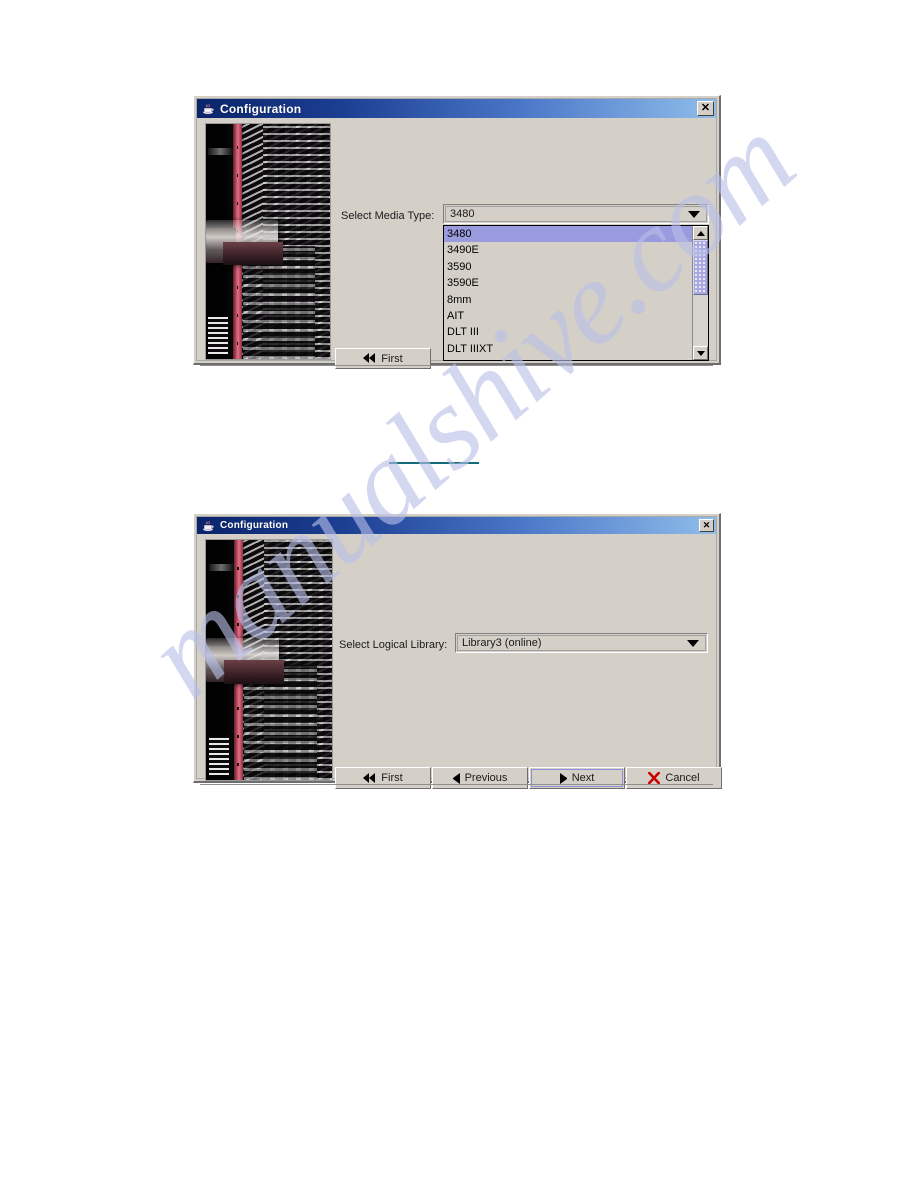  What do you see at coordinates (568, 316) in the screenshot?
I see `dropdown-option: AIT` at bounding box center [568, 316].